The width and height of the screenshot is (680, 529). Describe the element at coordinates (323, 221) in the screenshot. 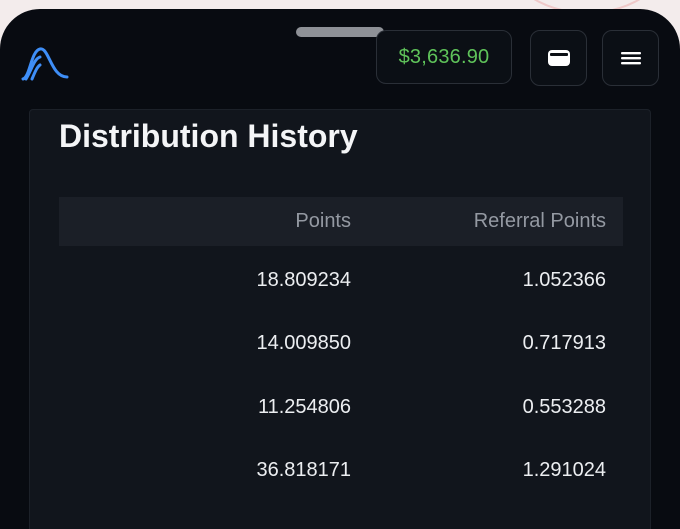

I see `column-header-points: Points` at that location.